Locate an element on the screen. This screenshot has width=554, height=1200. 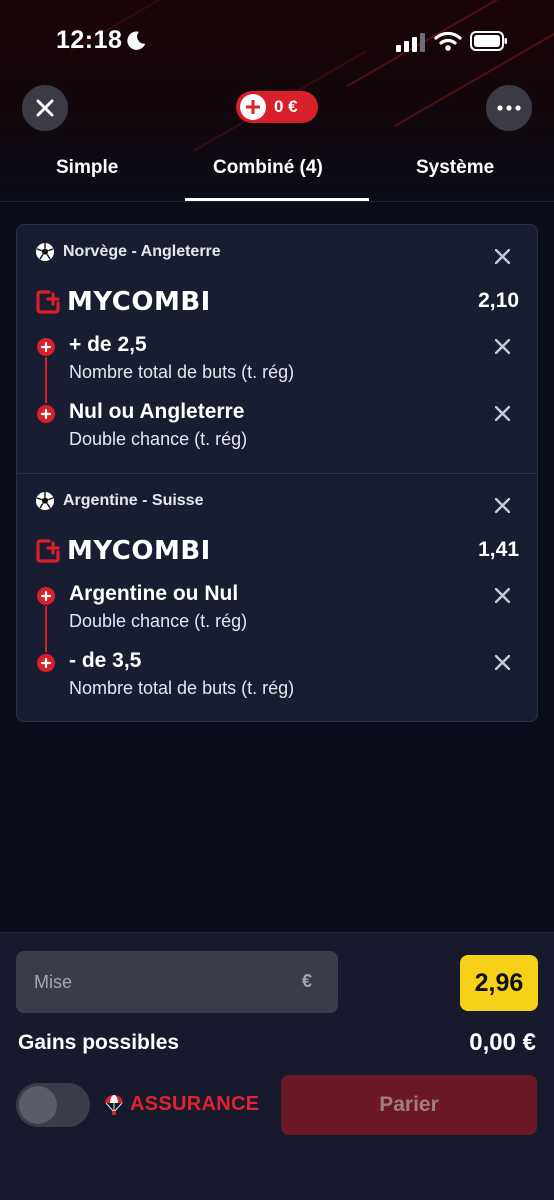
parachute-icon is located at coordinates (114, 1104).